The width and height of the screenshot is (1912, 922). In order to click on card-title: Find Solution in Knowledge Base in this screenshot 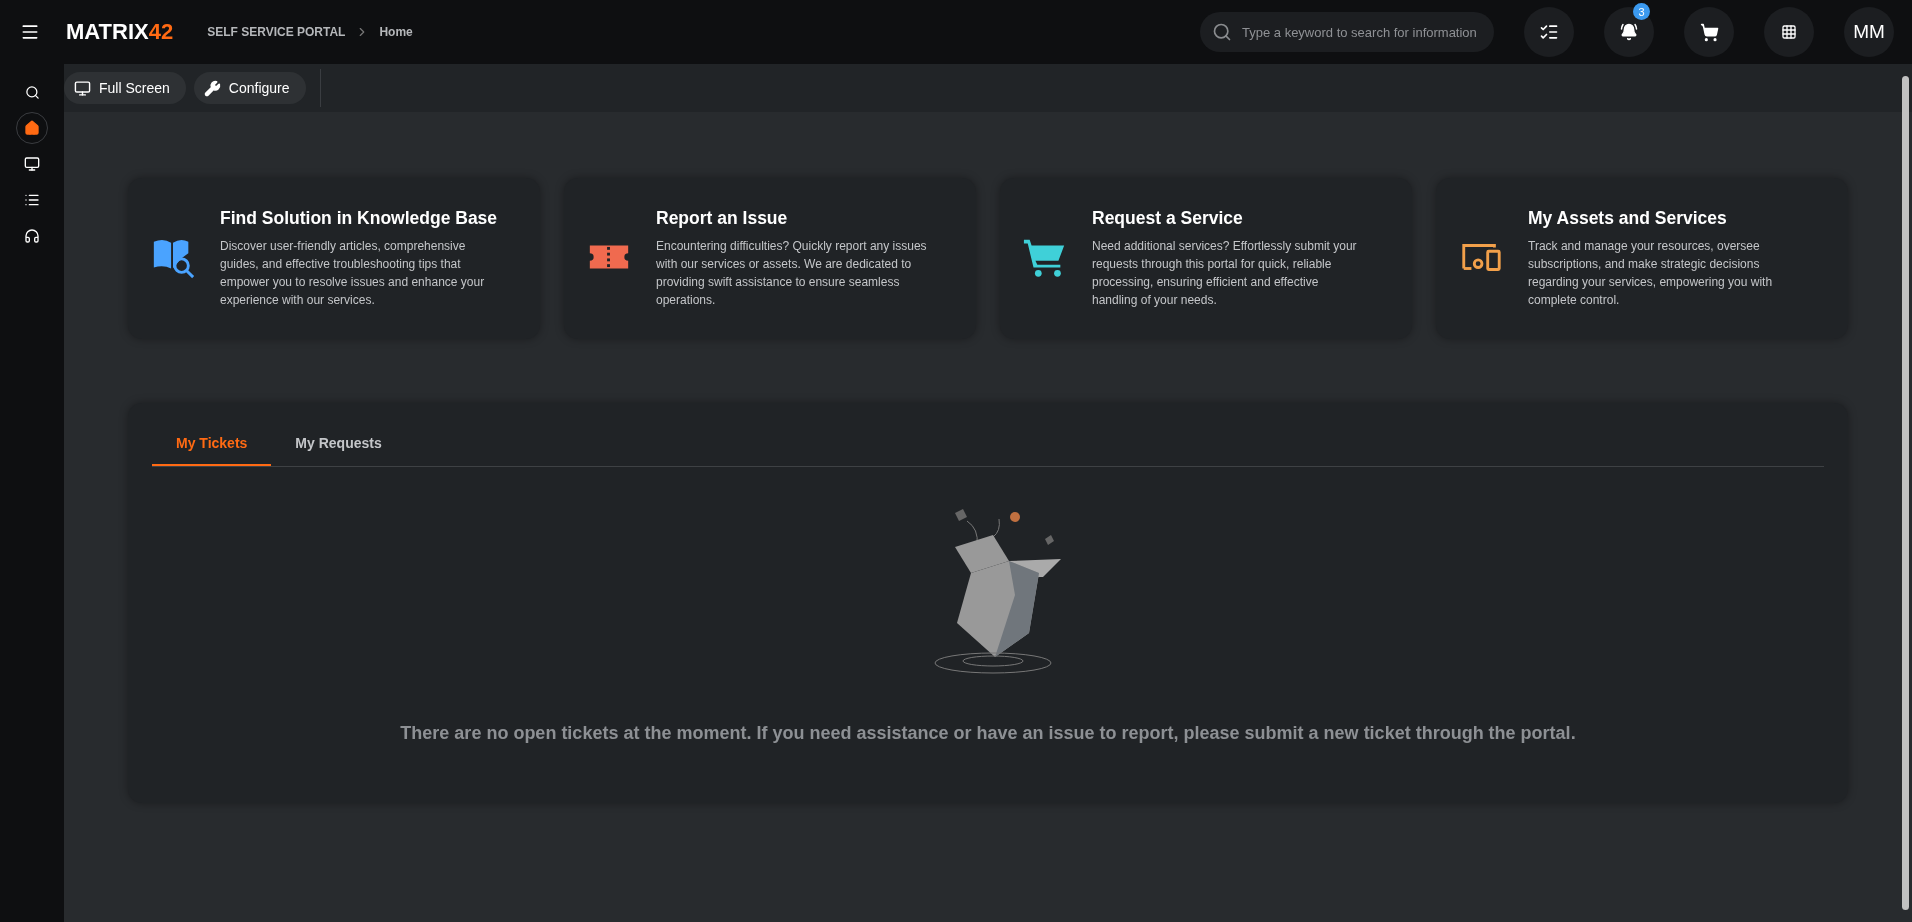, I will do `click(359, 218)`.